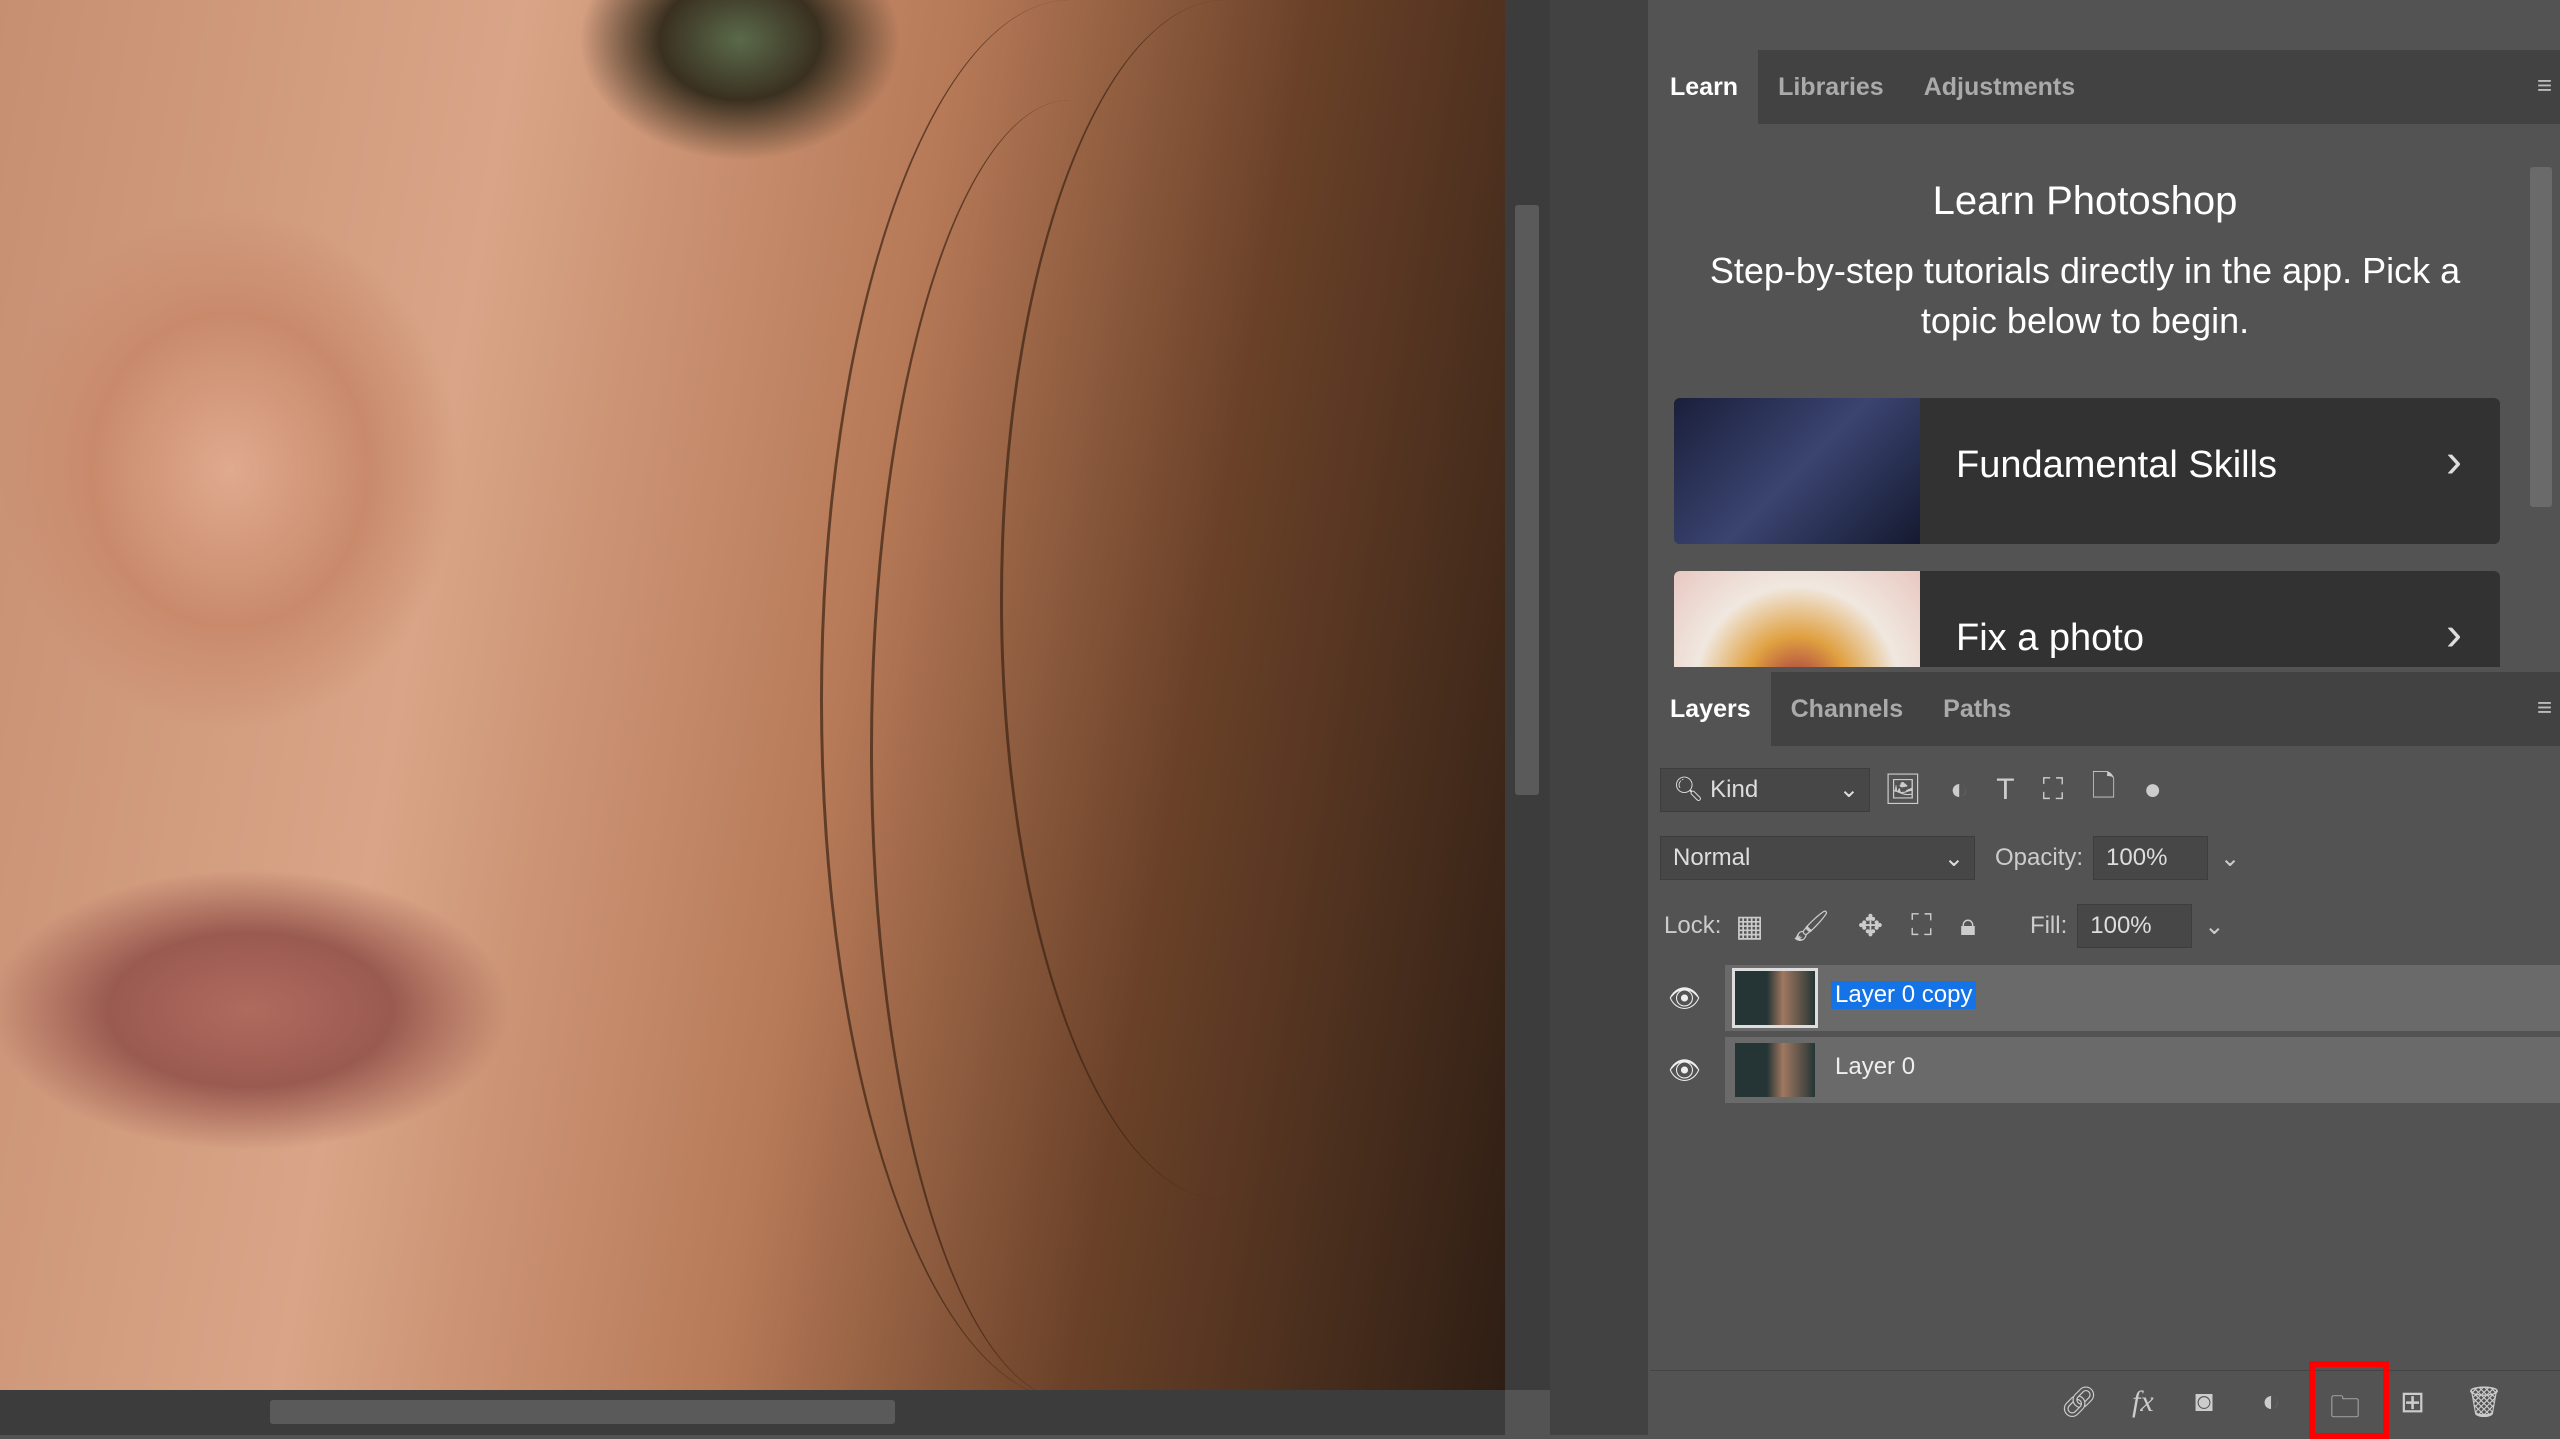 The width and height of the screenshot is (2560, 1439). What do you see at coordinates (2048, 925) in the screenshot?
I see `fill-label: Fill:` at bounding box center [2048, 925].